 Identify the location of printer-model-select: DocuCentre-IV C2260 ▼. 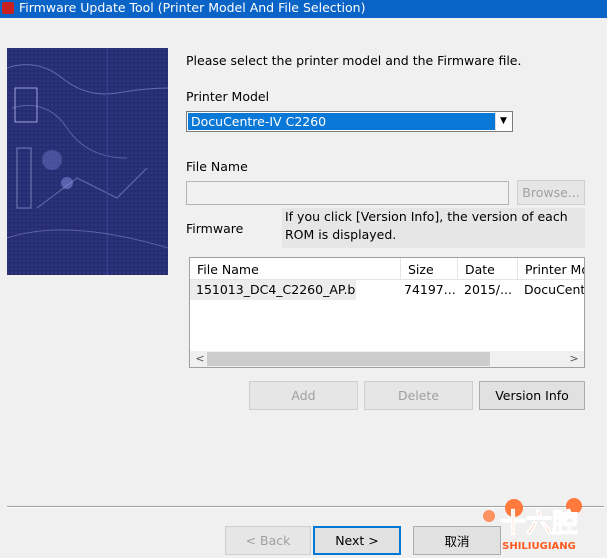
(349, 121).